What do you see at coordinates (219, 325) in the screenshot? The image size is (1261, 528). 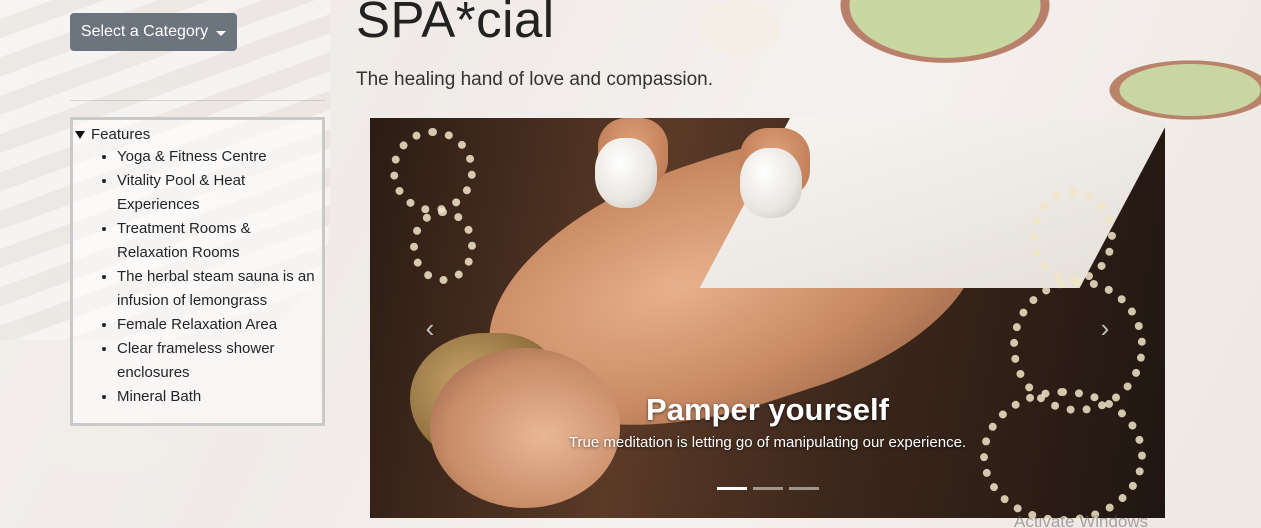 I see `list-item: Female Relaxation Area` at bounding box center [219, 325].